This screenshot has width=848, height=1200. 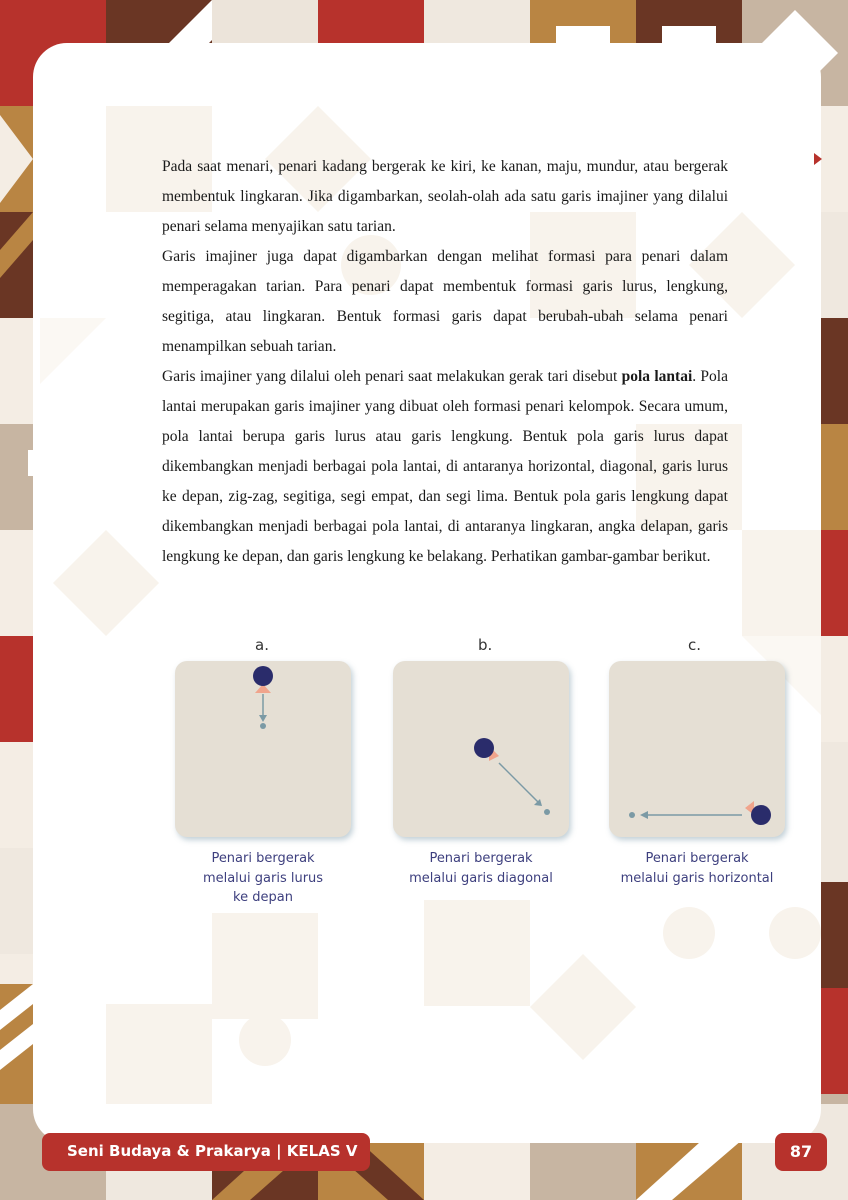 I want to click on caption-line: melalui garis horizontal, so click(x=697, y=878).